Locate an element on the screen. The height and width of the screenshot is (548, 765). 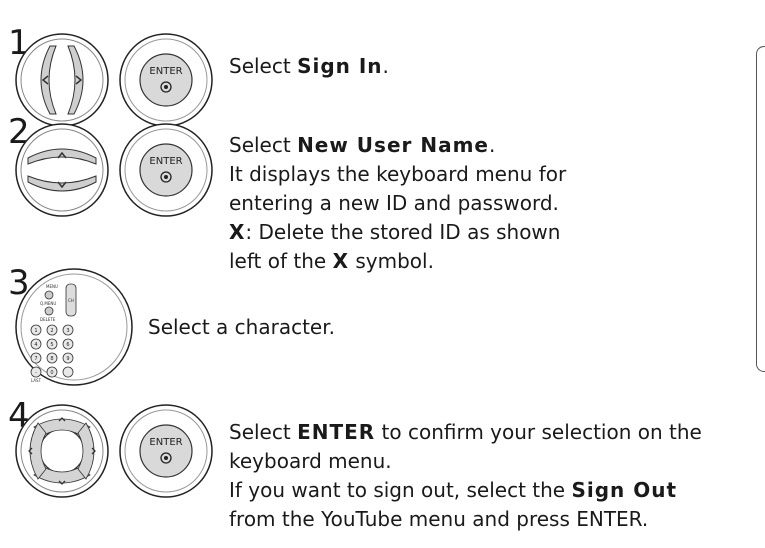
menu-label: MENU is located at coordinates (52, 286).